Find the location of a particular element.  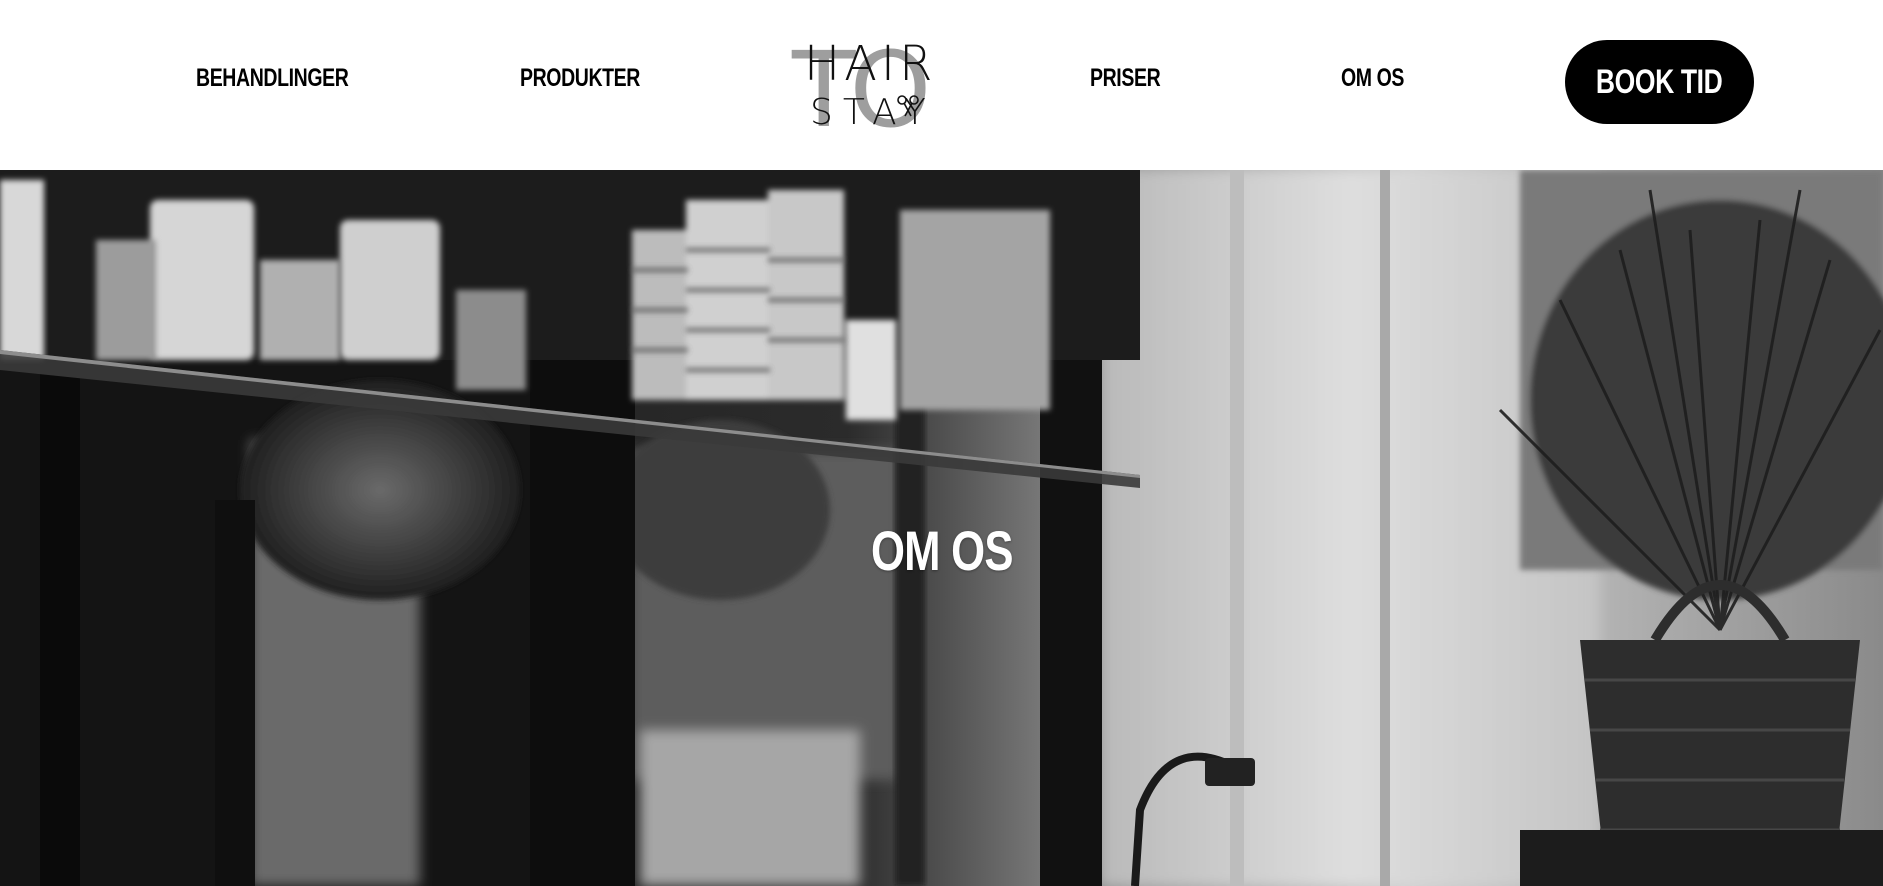

book-tid-button: BOOK TID is located at coordinates (1659, 82).